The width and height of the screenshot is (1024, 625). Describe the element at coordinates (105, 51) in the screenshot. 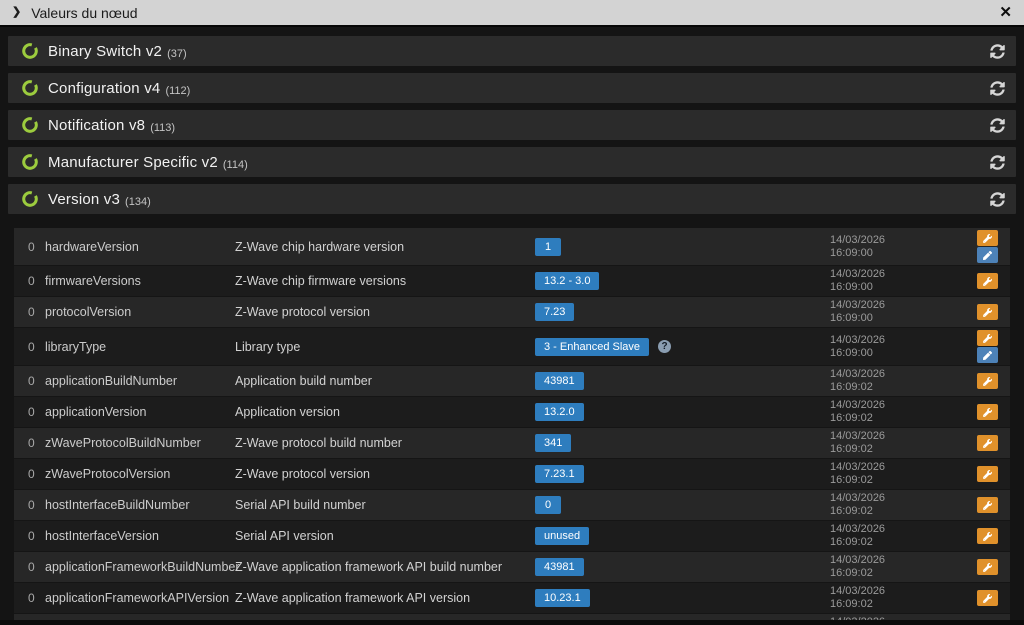

I see `section-title: Binary Switch v2` at that location.